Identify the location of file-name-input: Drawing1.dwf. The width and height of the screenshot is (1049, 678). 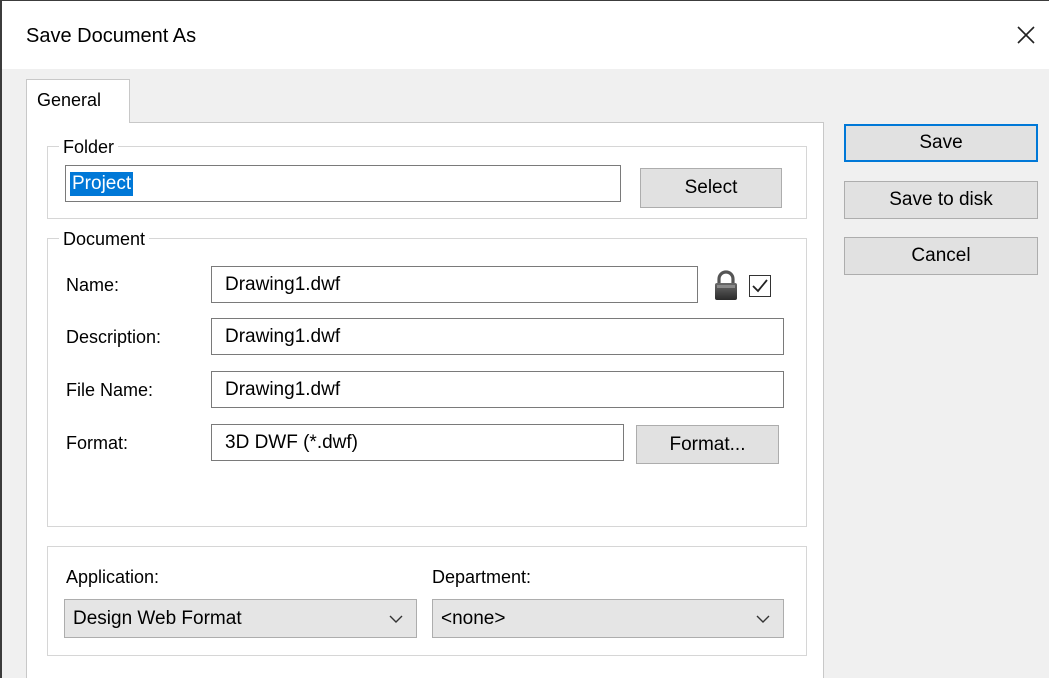
(497, 389).